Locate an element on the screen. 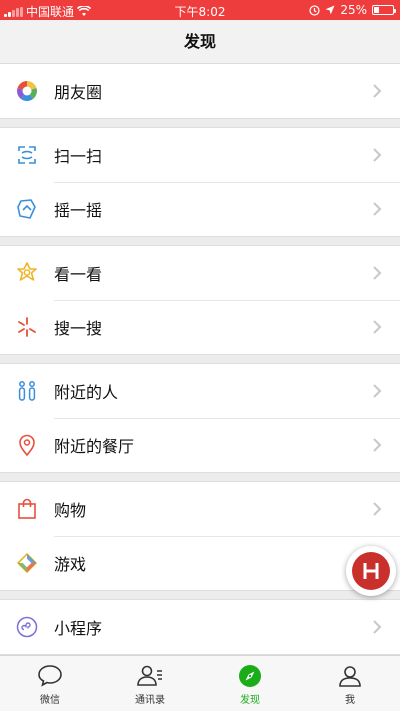 This screenshot has width=400, height=711. tab-me: 我 is located at coordinates (350, 683).